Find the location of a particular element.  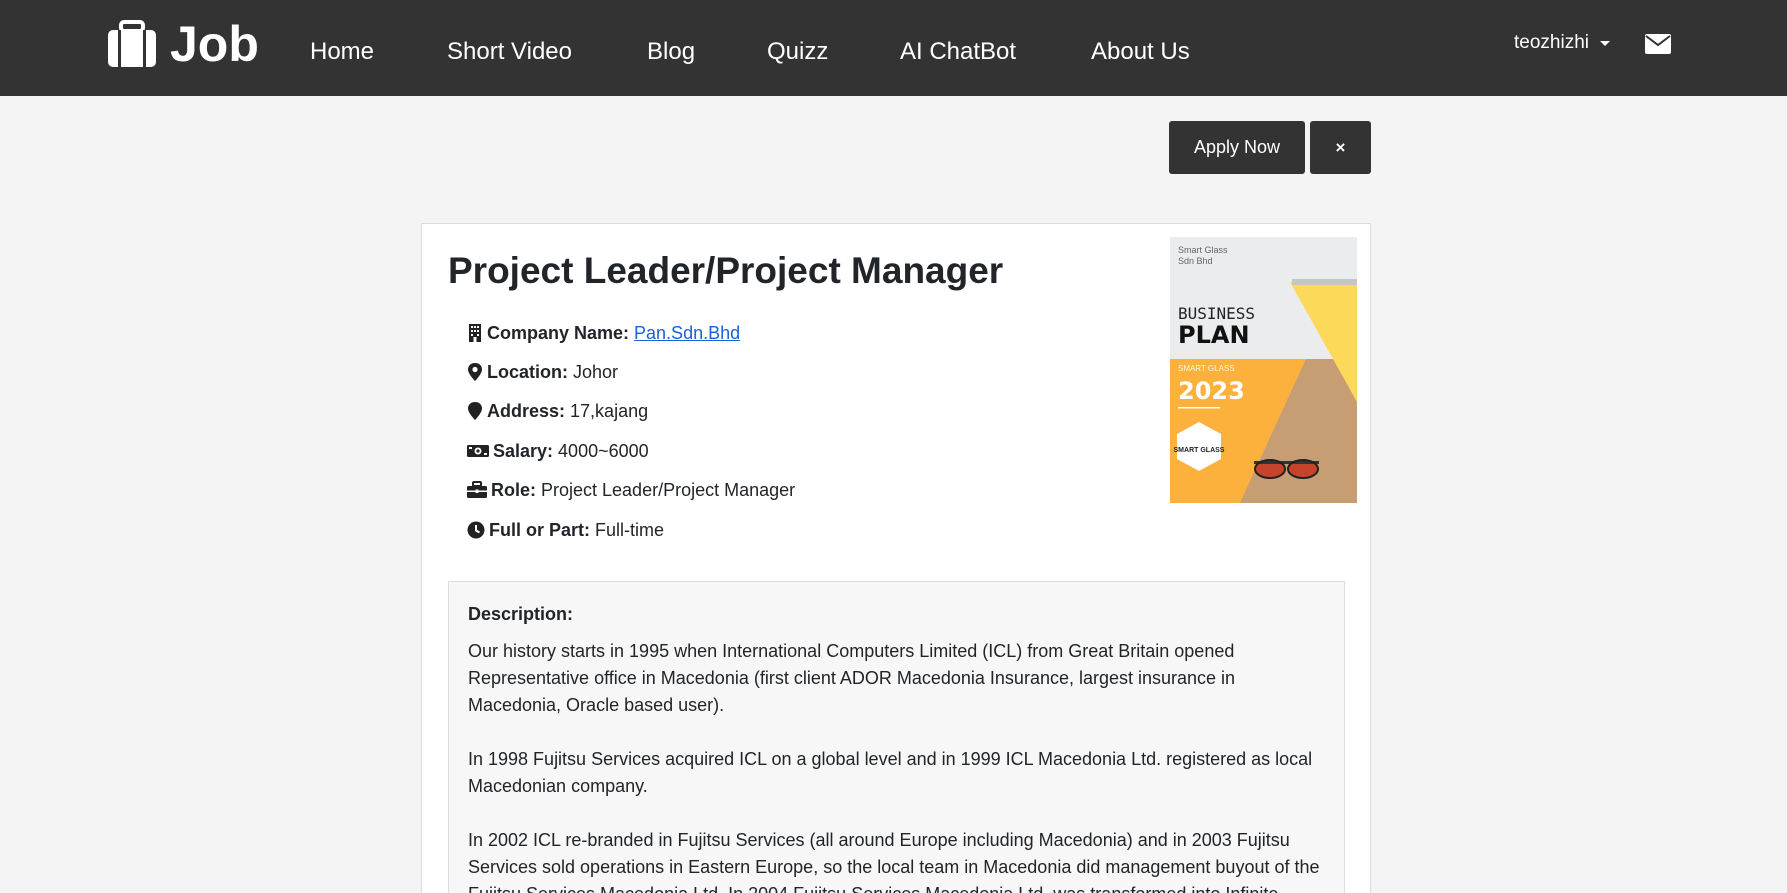

brand-logo: Job is located at coordinates (182, 44).